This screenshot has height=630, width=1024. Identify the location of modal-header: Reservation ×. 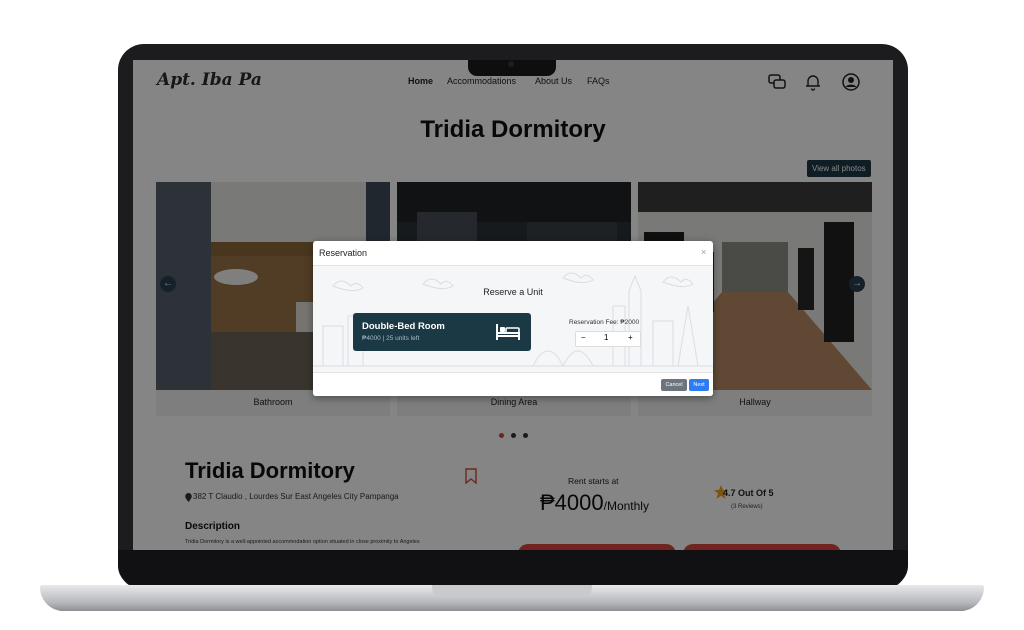
(513, 253).